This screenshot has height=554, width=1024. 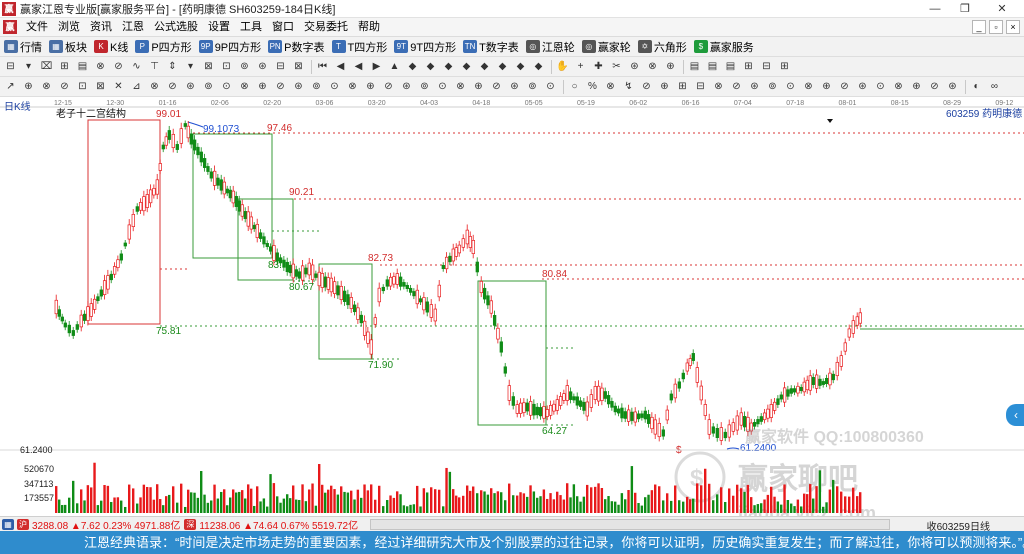 What do you see at coordinates (550, 47) in the screenshot?
I see `toolbar-button-9: ◎ 江恩轮` at bounding box center [550, 47].